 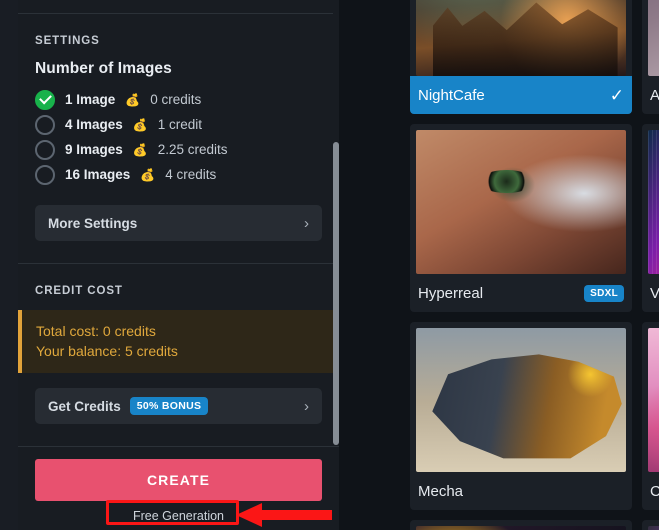 I want to click on style-card-vibrant: Vibrant, so click(x=650, y=218).